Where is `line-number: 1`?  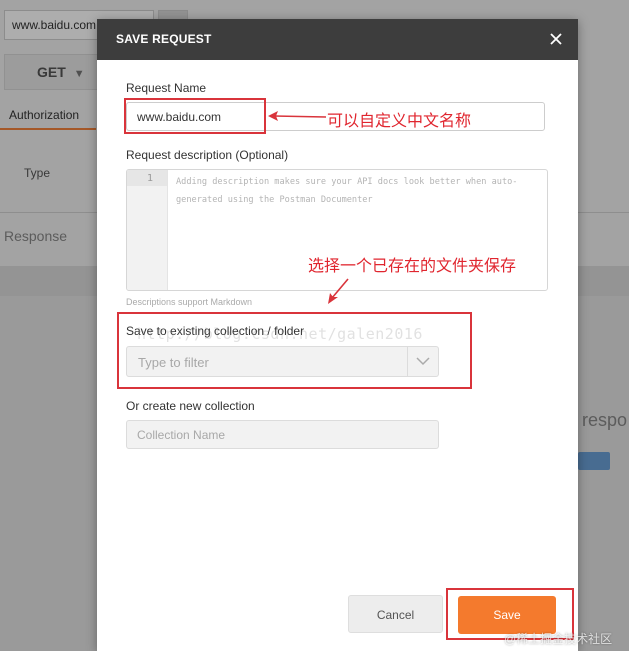
line-number: 1 is located at coordinates (149, 178).